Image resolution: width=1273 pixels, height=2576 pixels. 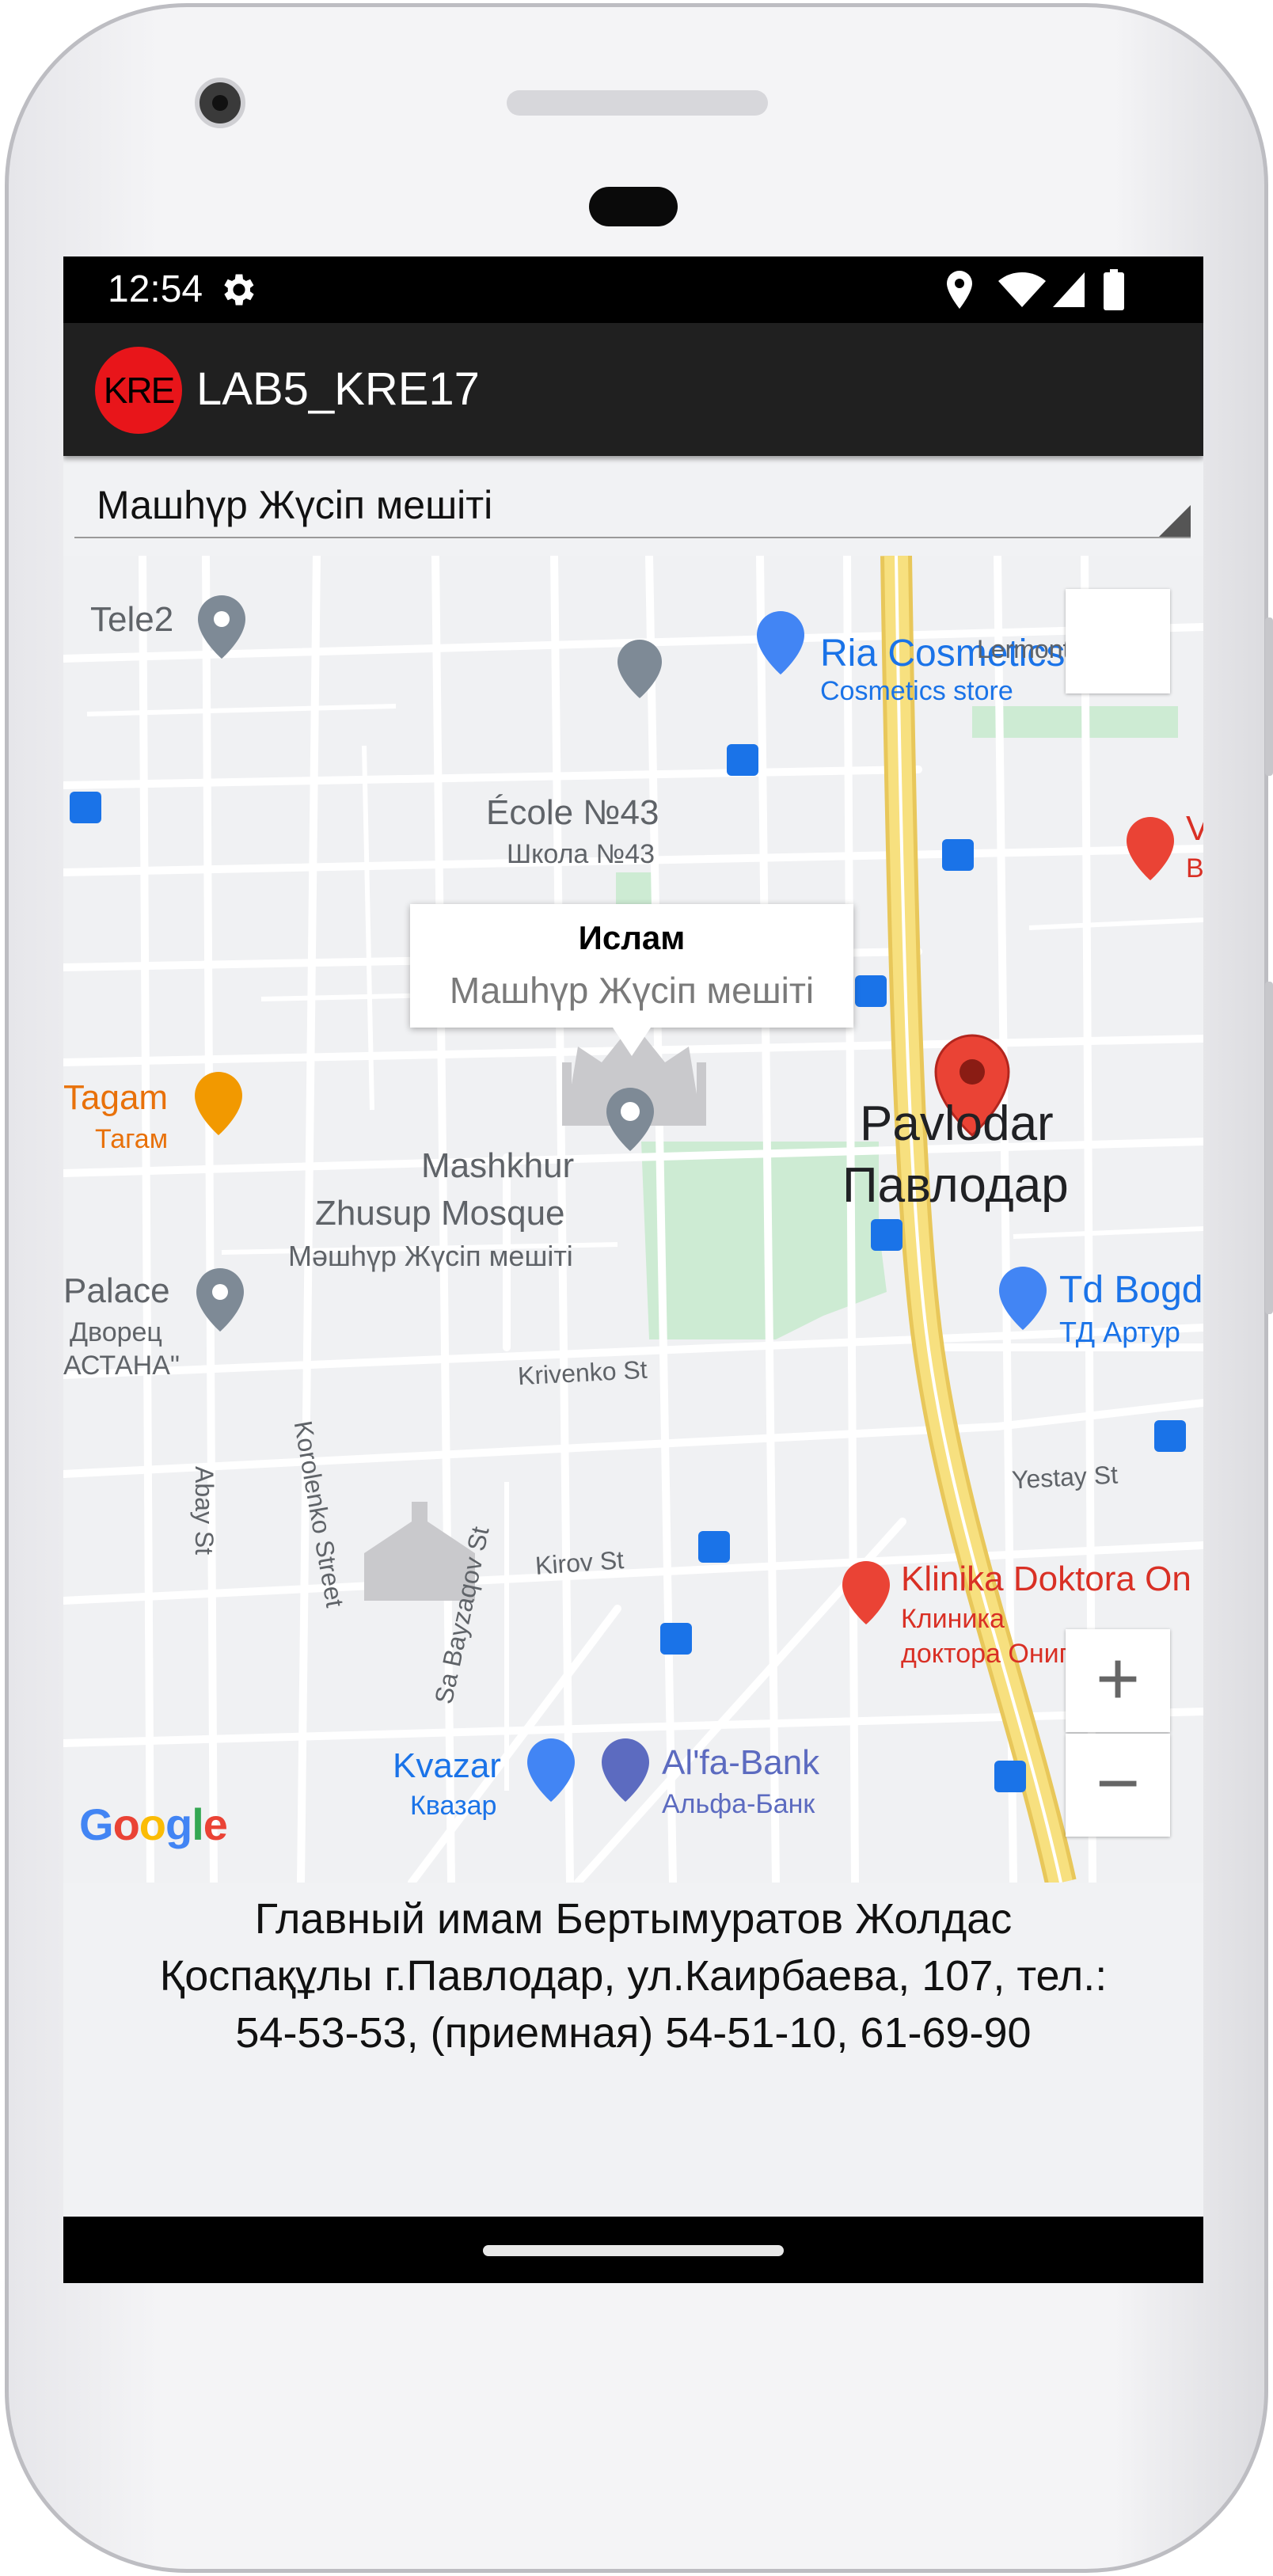 I want to click on map-label-v: V, so click(x=1194, y=829).